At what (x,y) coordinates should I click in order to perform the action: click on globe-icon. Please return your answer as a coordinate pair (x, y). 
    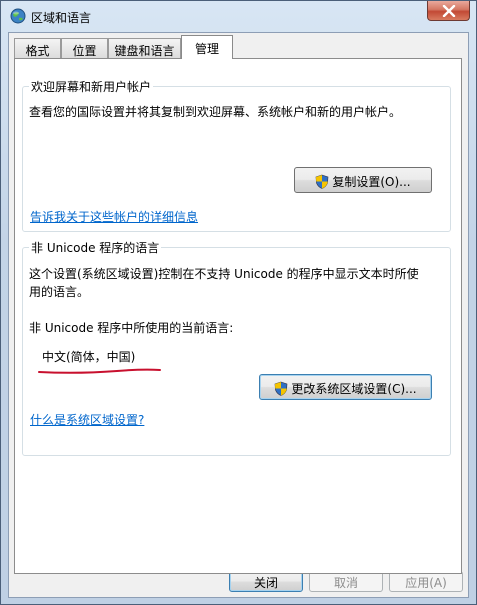
    Looking at the image, I should click on (18, 16).